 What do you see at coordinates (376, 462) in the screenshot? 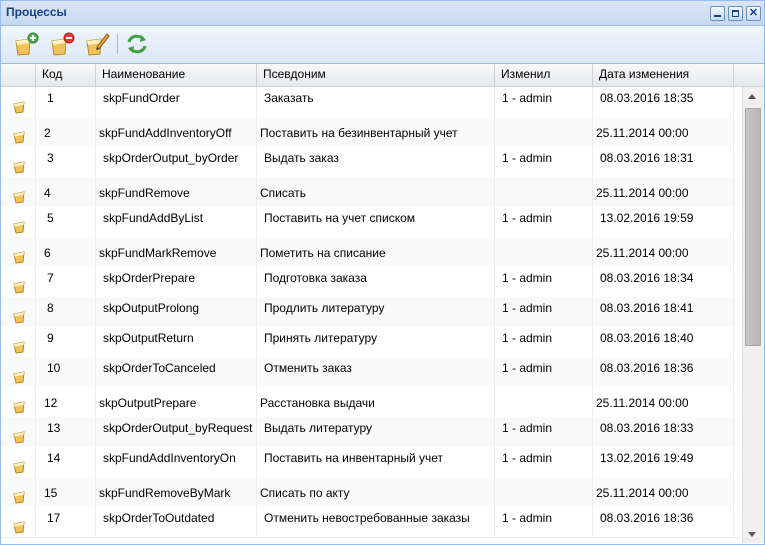
I see `cell-alias: Поставить на инвентарный учет` at bounding box center [376, 462].